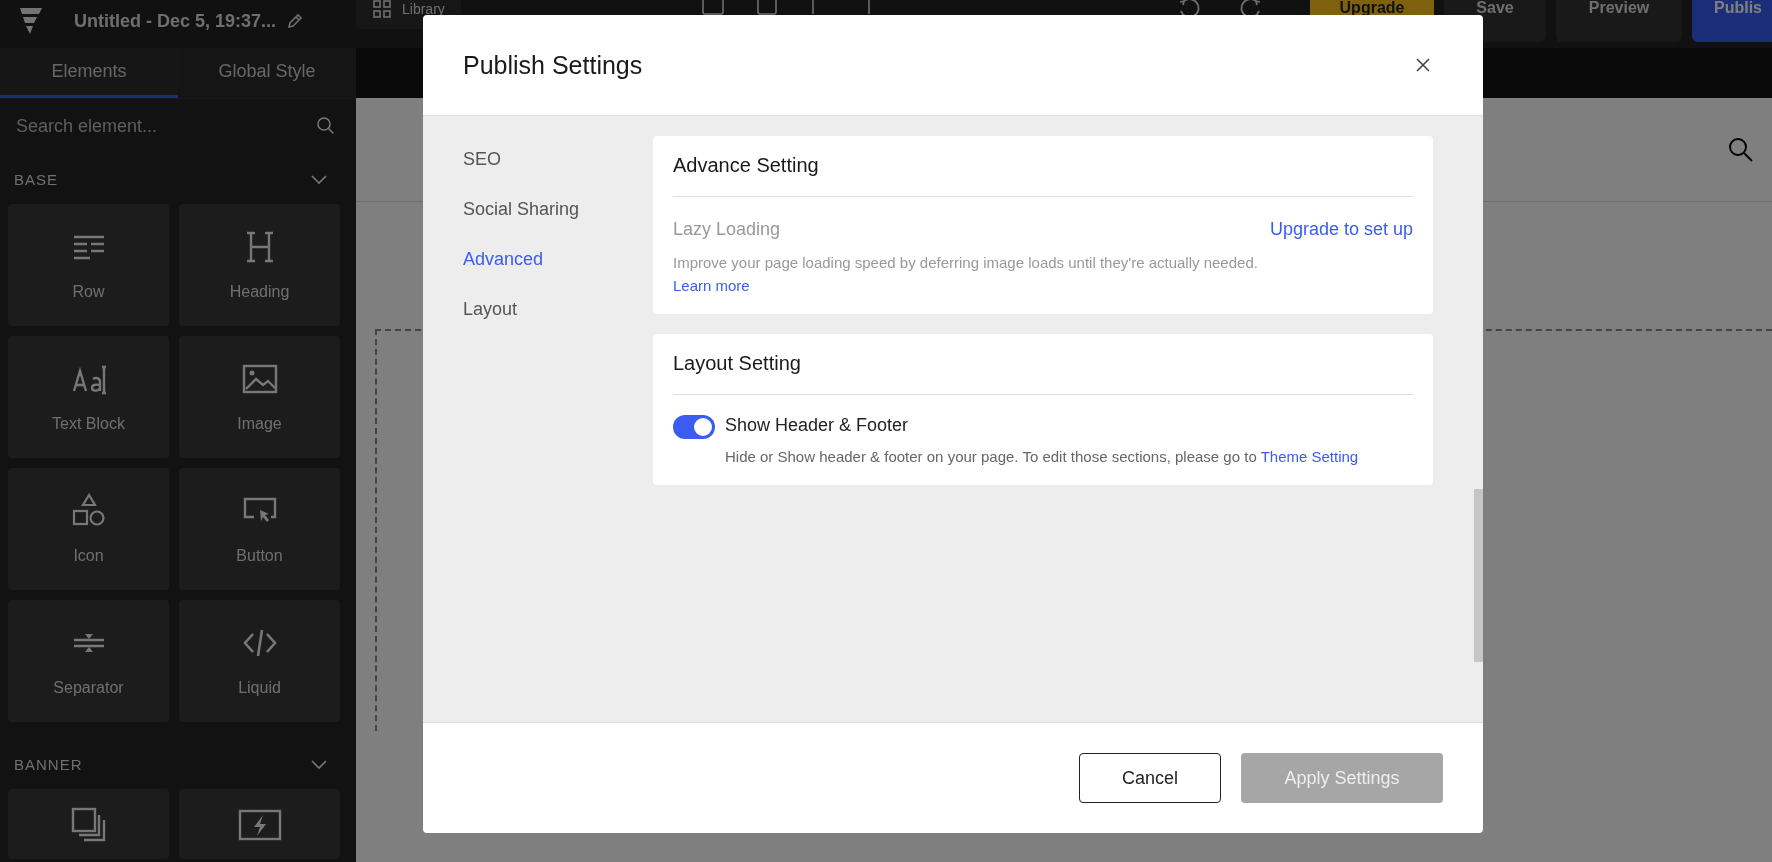 Image resolution: width=1772 pixels, height=862 pixels. Describe the element at coordinates (259, 688) in the screenshot. I see `tile-label: Liquid` at that location.